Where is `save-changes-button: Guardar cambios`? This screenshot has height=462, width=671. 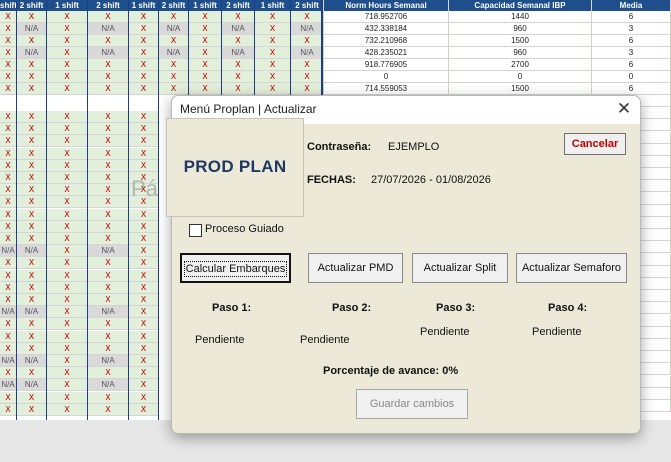 save-changes-button: Guardar cambios is located at coordinates (412, 404).